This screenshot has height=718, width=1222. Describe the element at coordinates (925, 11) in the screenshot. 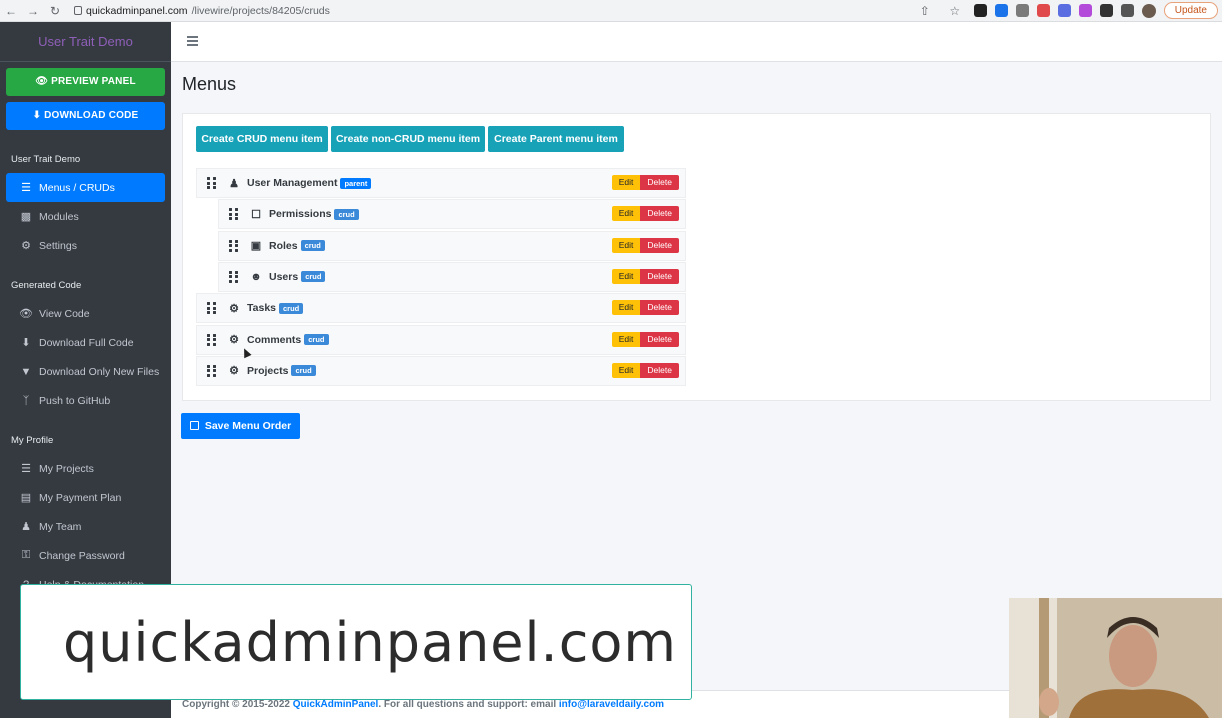

I see `share-icon: ⇧` at that location.